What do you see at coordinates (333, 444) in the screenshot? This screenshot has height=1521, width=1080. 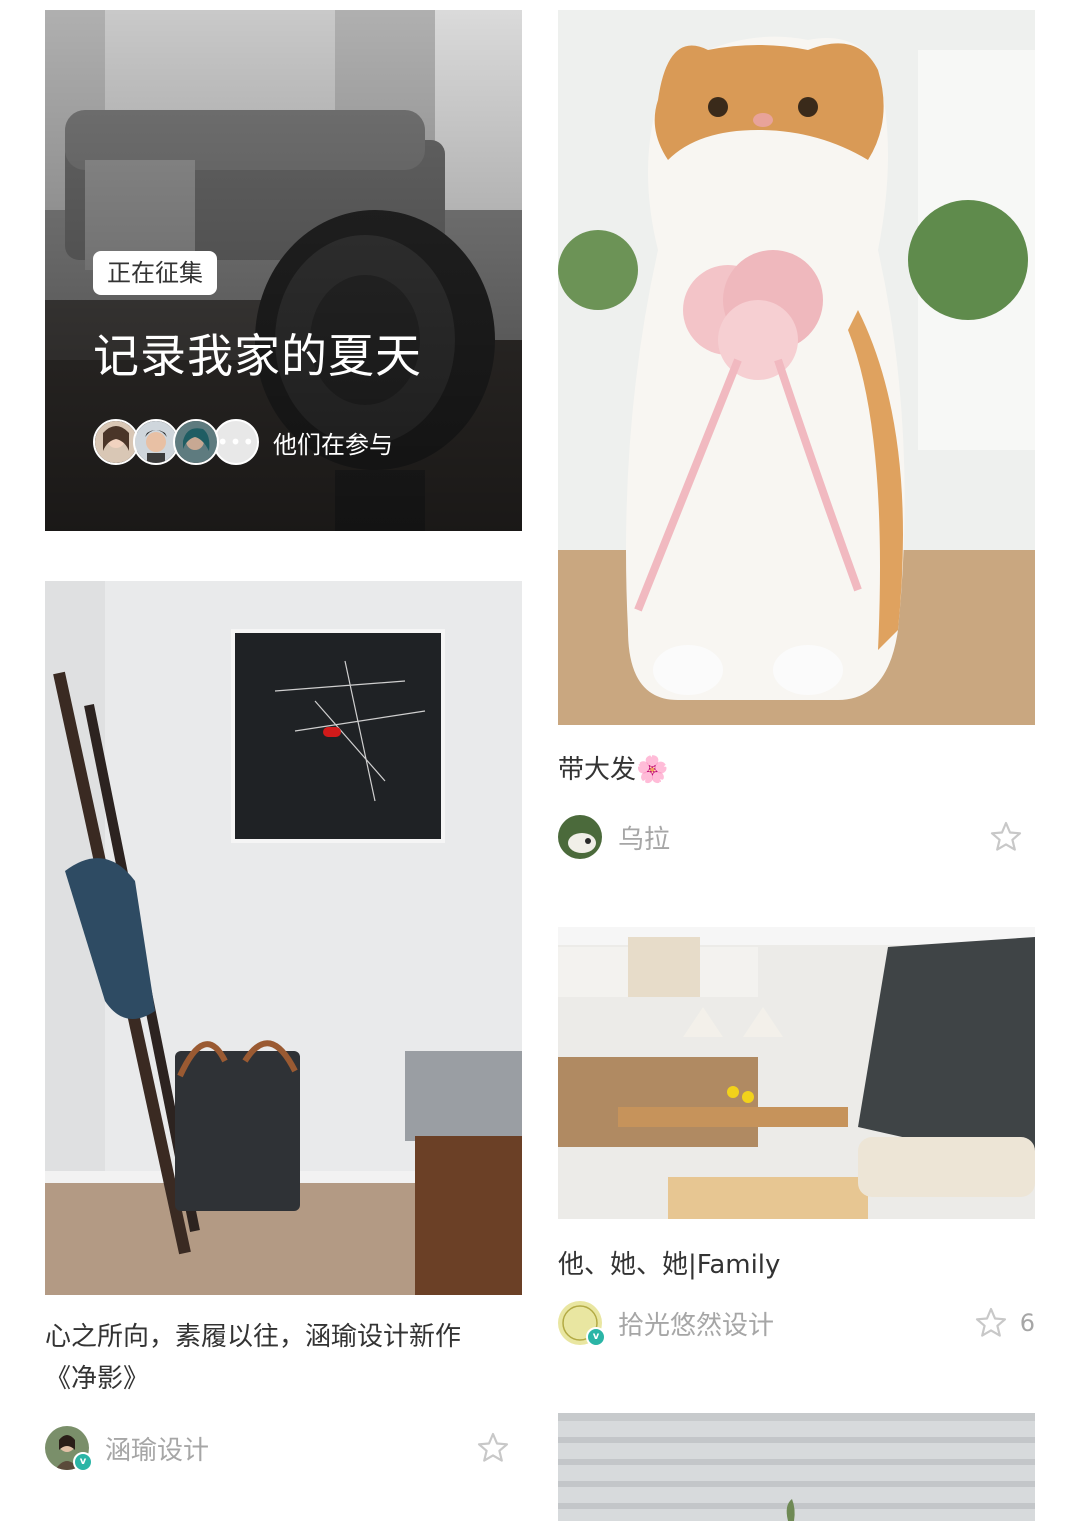 I see `participants-label: 他们在参与` at bounding box center [333, 444].